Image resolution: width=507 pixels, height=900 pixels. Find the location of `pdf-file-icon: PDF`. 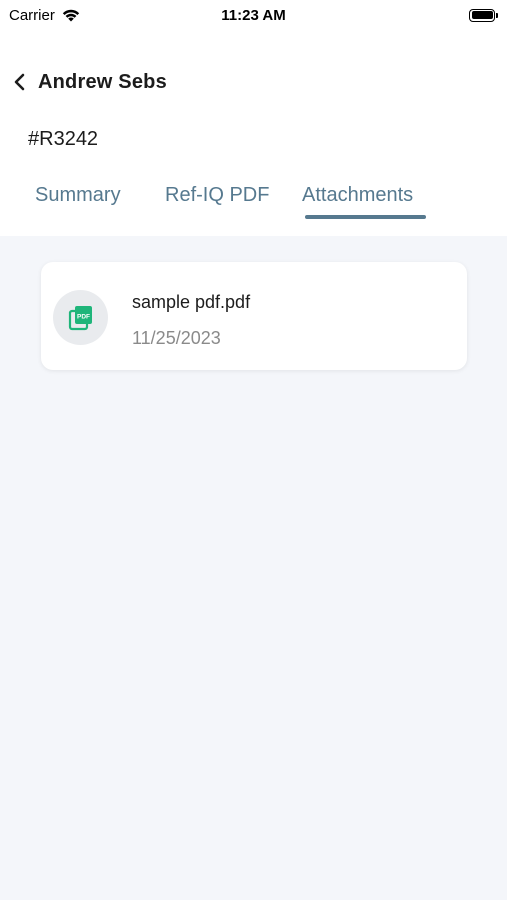

pdf-file-icon: PDF is located at coordinates (80, 317).